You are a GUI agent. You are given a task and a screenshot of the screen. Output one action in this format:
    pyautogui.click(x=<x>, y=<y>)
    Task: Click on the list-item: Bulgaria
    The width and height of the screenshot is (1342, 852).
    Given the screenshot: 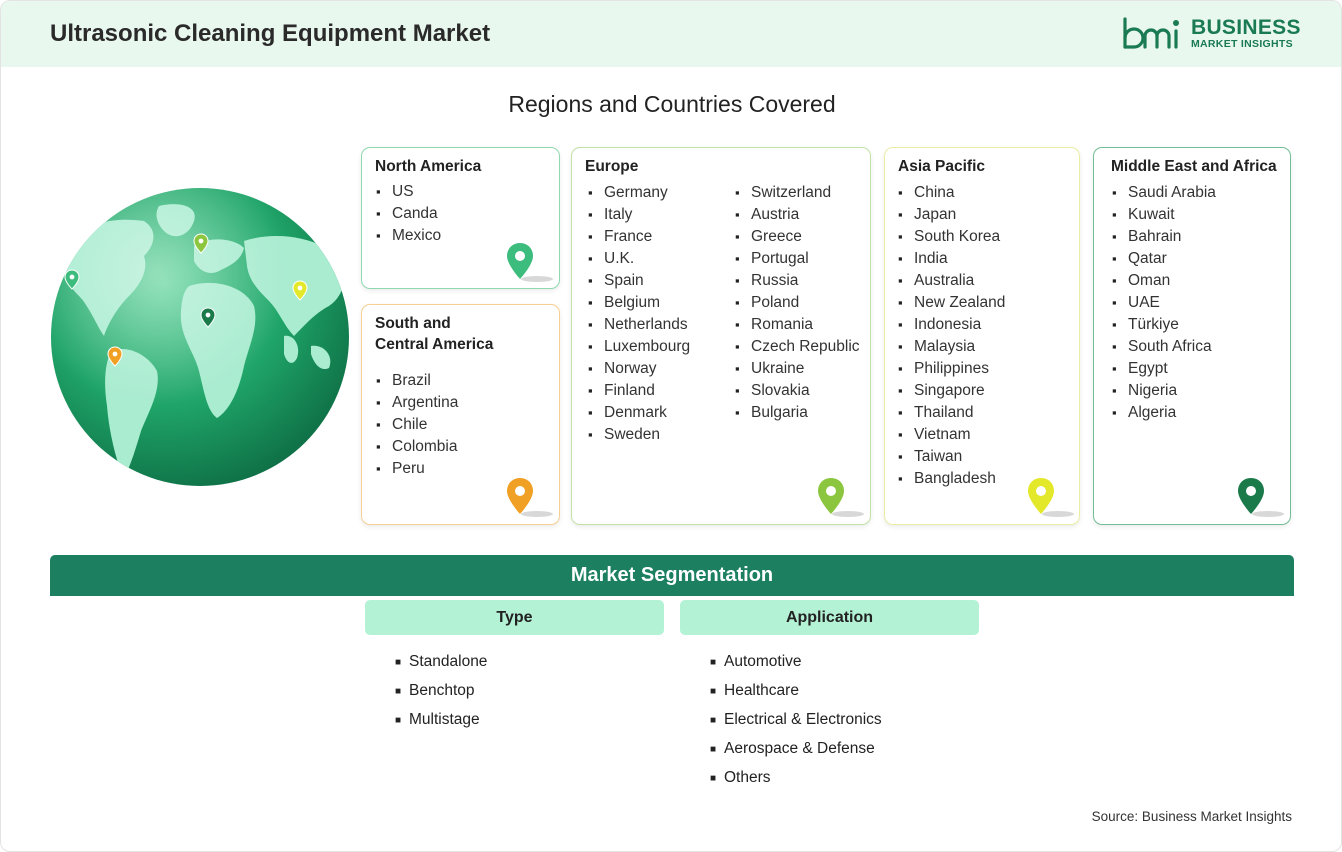 What is the action you would take?
    pyautogui.click(x=797, y=413)
    